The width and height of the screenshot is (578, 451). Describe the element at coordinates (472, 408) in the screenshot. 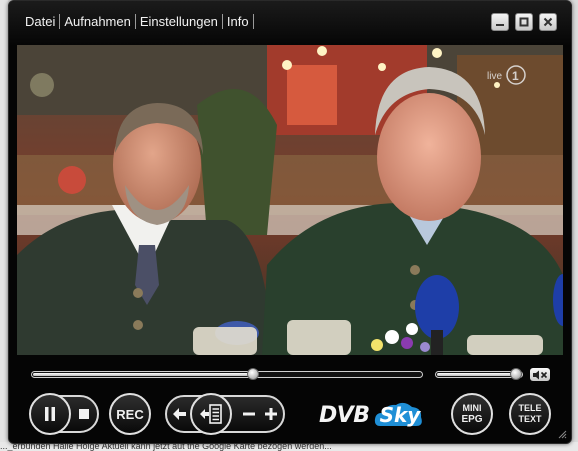

I see `mini-epg-label-line1: MINI` at that location.